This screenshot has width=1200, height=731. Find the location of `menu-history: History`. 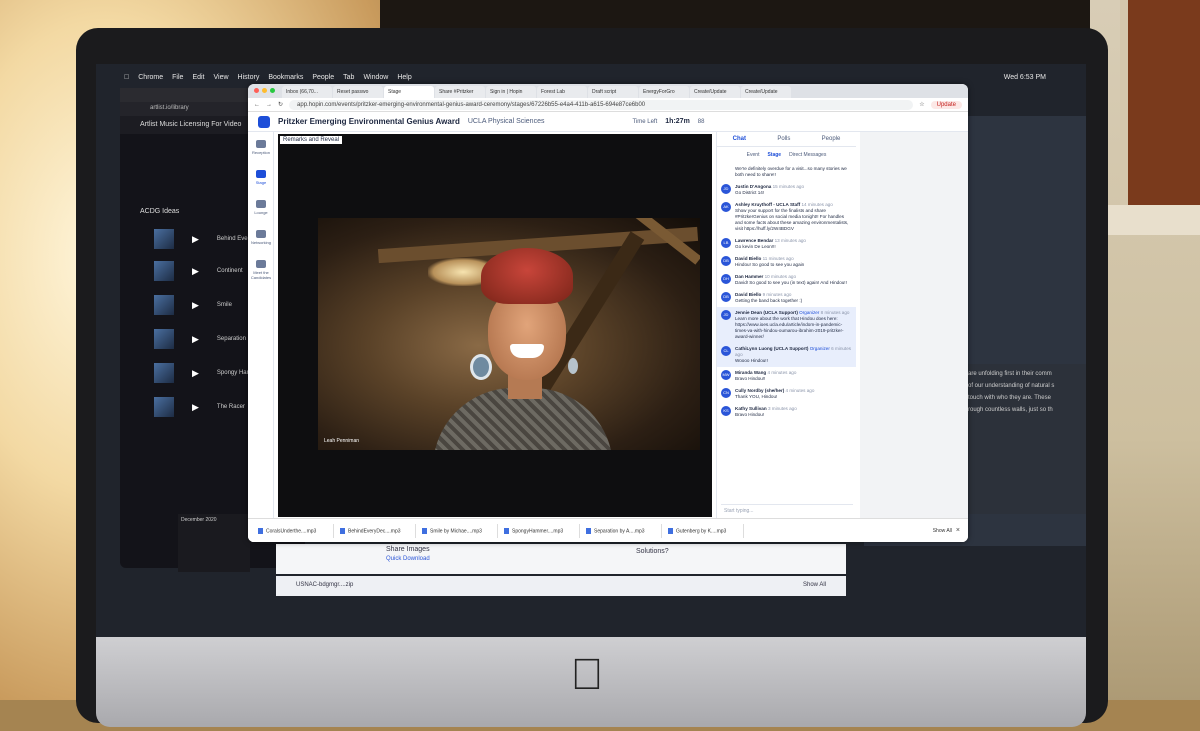

menu-history: History is located at coordinates (249, 77).